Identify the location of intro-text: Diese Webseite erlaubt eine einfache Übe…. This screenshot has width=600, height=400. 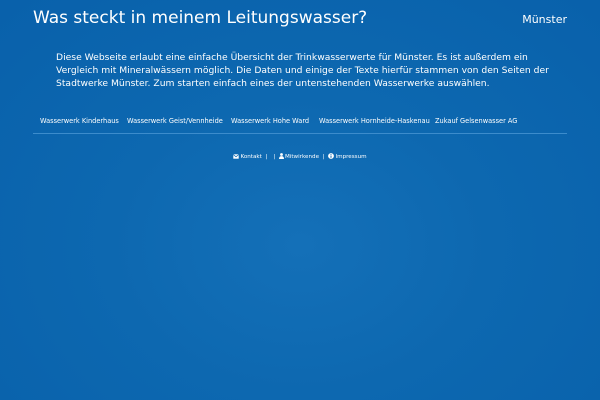
(306, 70).